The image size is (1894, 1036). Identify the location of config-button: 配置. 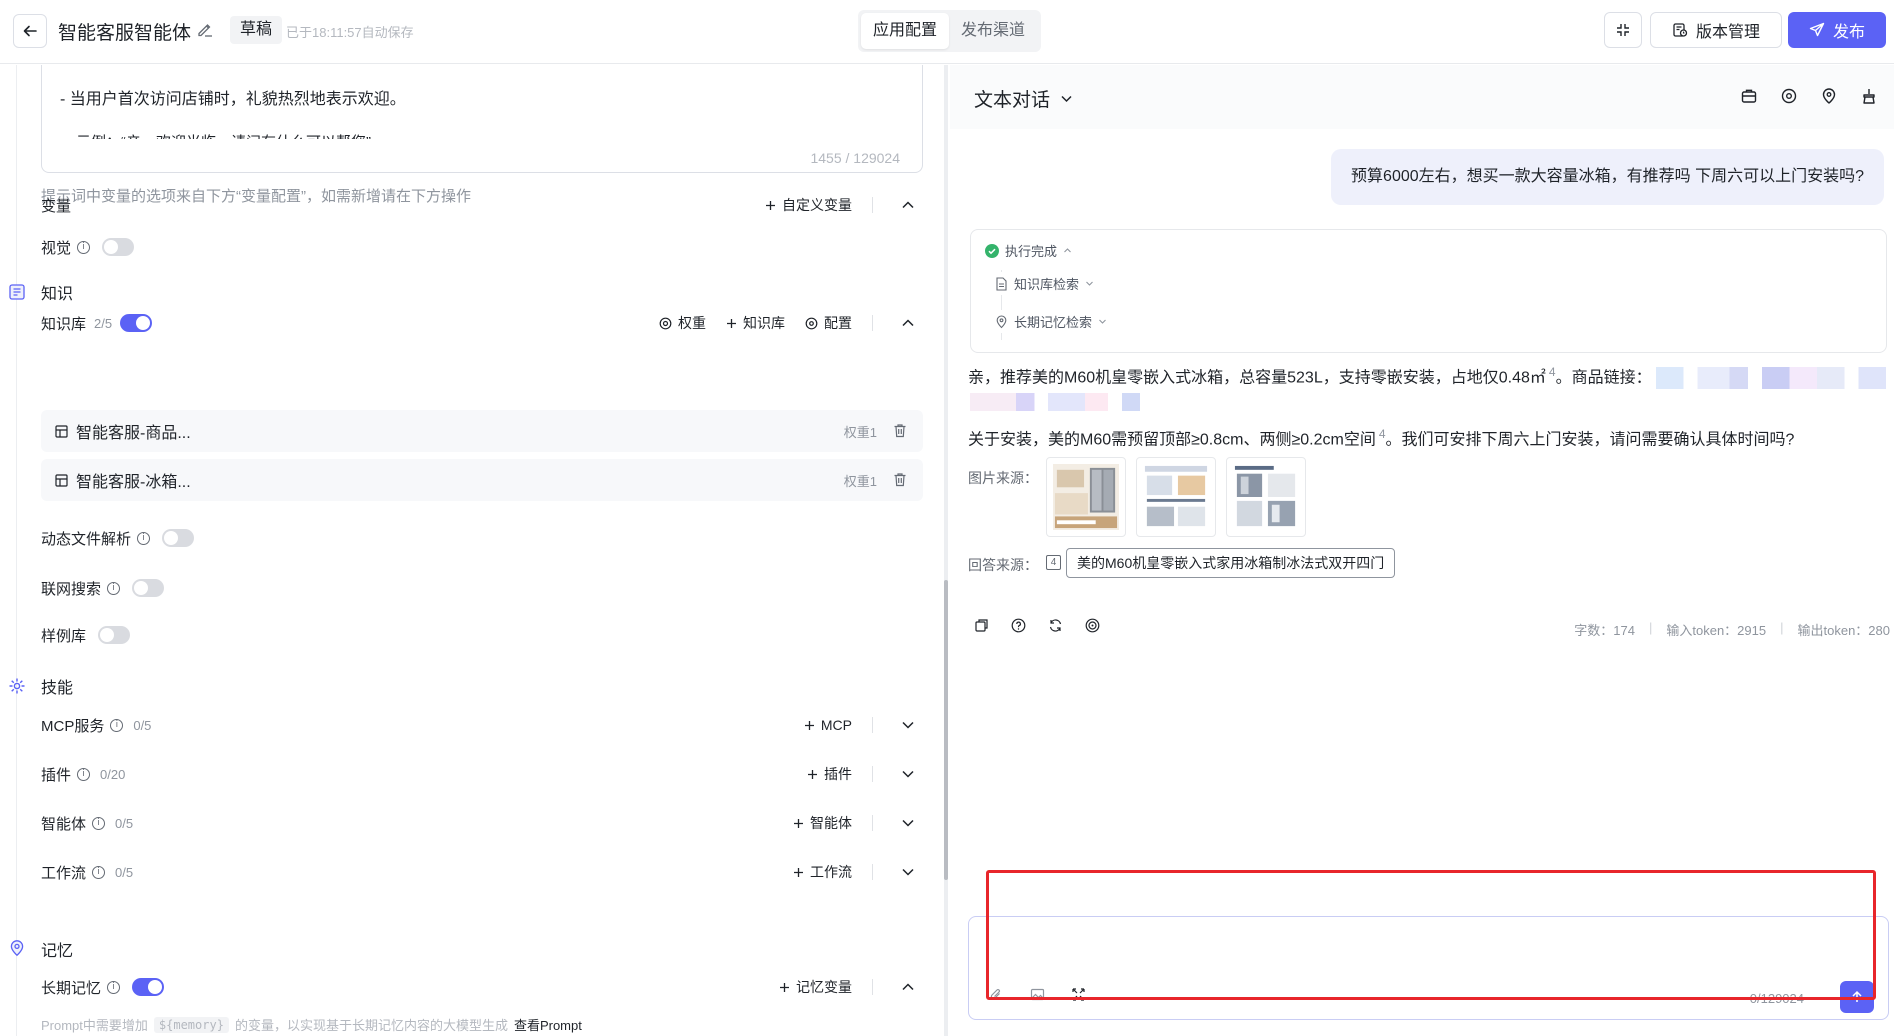
(828, 323).